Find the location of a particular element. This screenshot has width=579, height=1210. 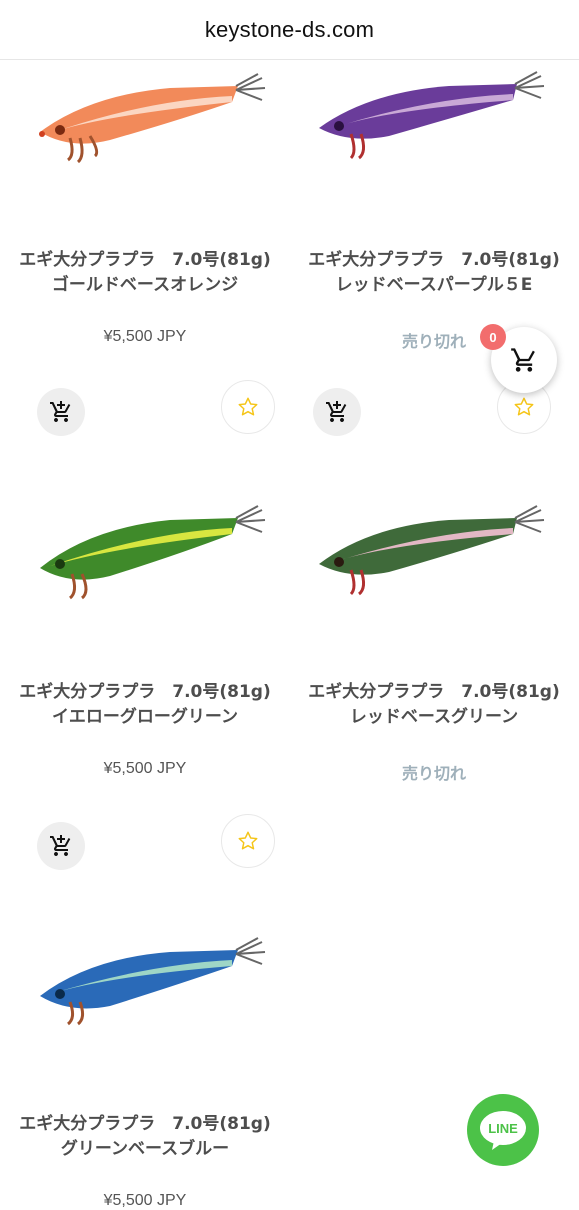

line-icon: LINE is located at coordinates (503, 1130).